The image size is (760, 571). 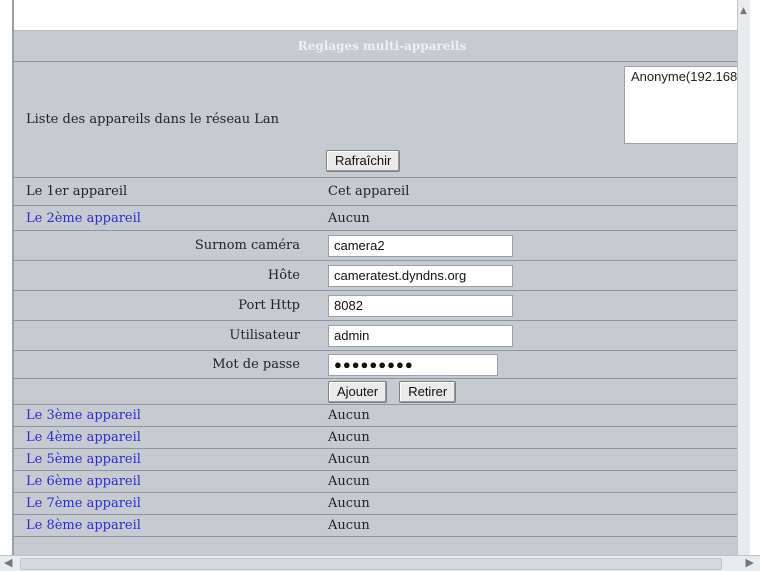 What do you see at coordinates (750, 563) in the screenshot?
I see `right-arrow-icon: ▶` at bounding box center [750, 563].